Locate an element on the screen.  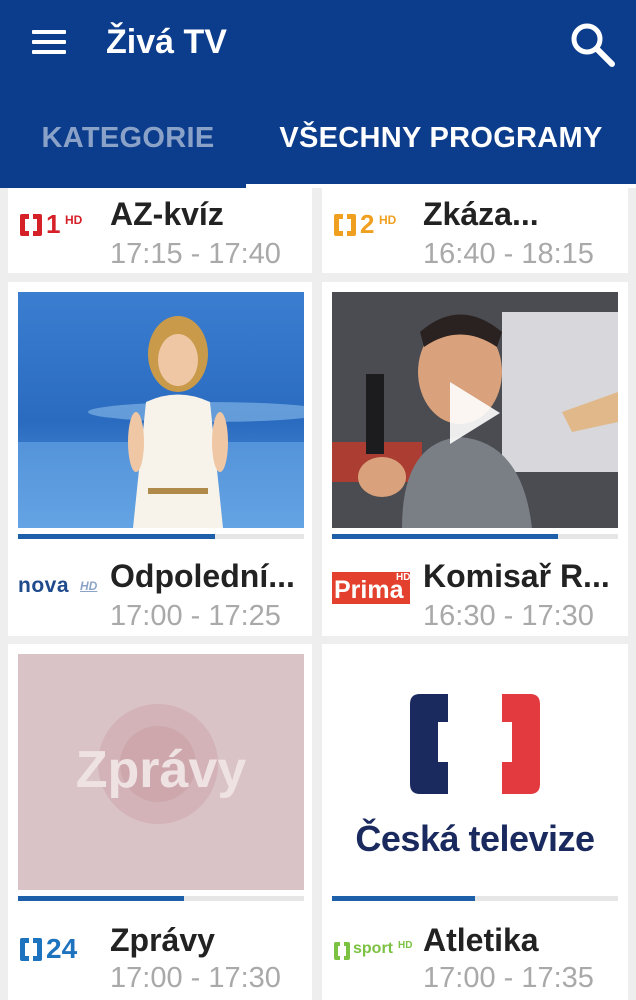
prima-logo-text: Prima is located at coordinates (369, 590).